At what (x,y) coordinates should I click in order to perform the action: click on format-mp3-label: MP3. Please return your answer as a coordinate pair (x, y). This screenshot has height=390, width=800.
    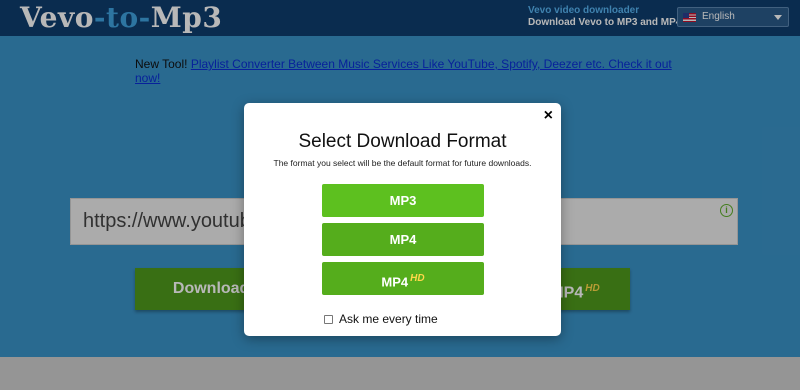
    Looking at the image, I should click on (403, 200).